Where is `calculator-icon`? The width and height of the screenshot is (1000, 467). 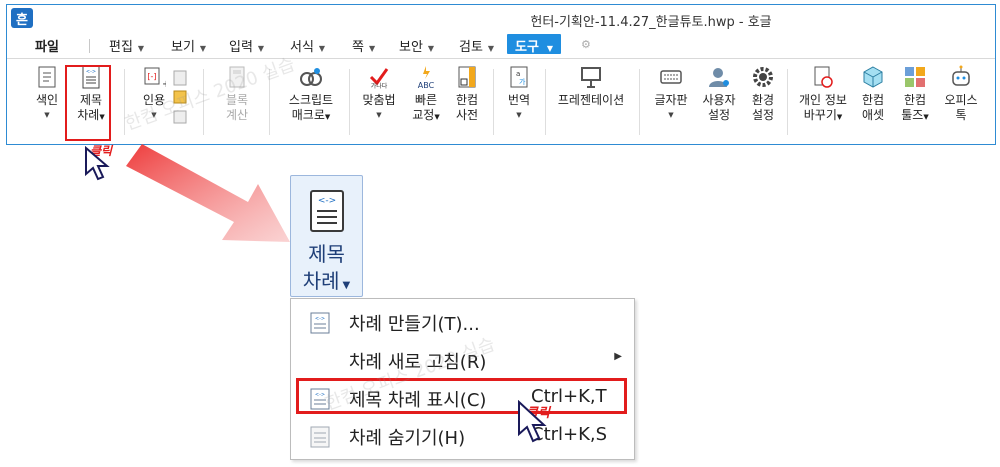 calculator-icon is located at coordinates (237, 77).